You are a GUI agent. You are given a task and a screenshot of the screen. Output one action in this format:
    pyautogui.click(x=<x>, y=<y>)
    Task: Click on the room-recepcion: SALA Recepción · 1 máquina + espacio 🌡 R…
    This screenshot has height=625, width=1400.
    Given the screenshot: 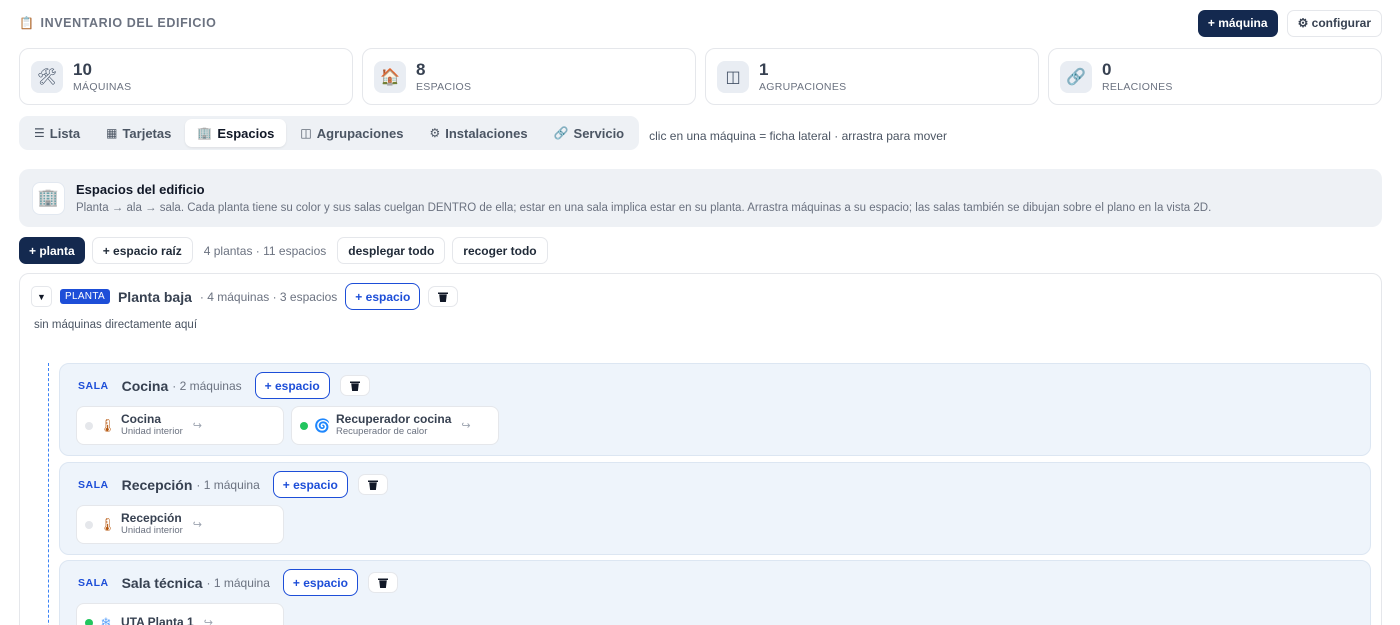 What is the action you would take?
    pyautogui.click(x=715, y=508)
    